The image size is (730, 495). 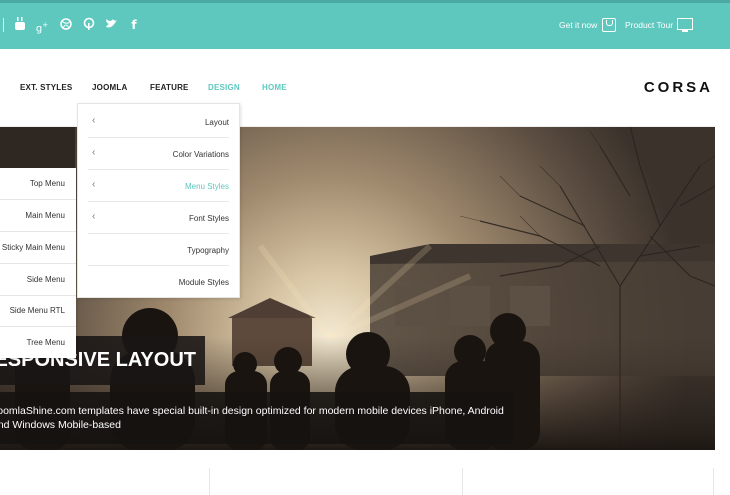 I want to click on submenu-item-side-menu-rtl: Side Menu RTL, so click(x=38, y=311).